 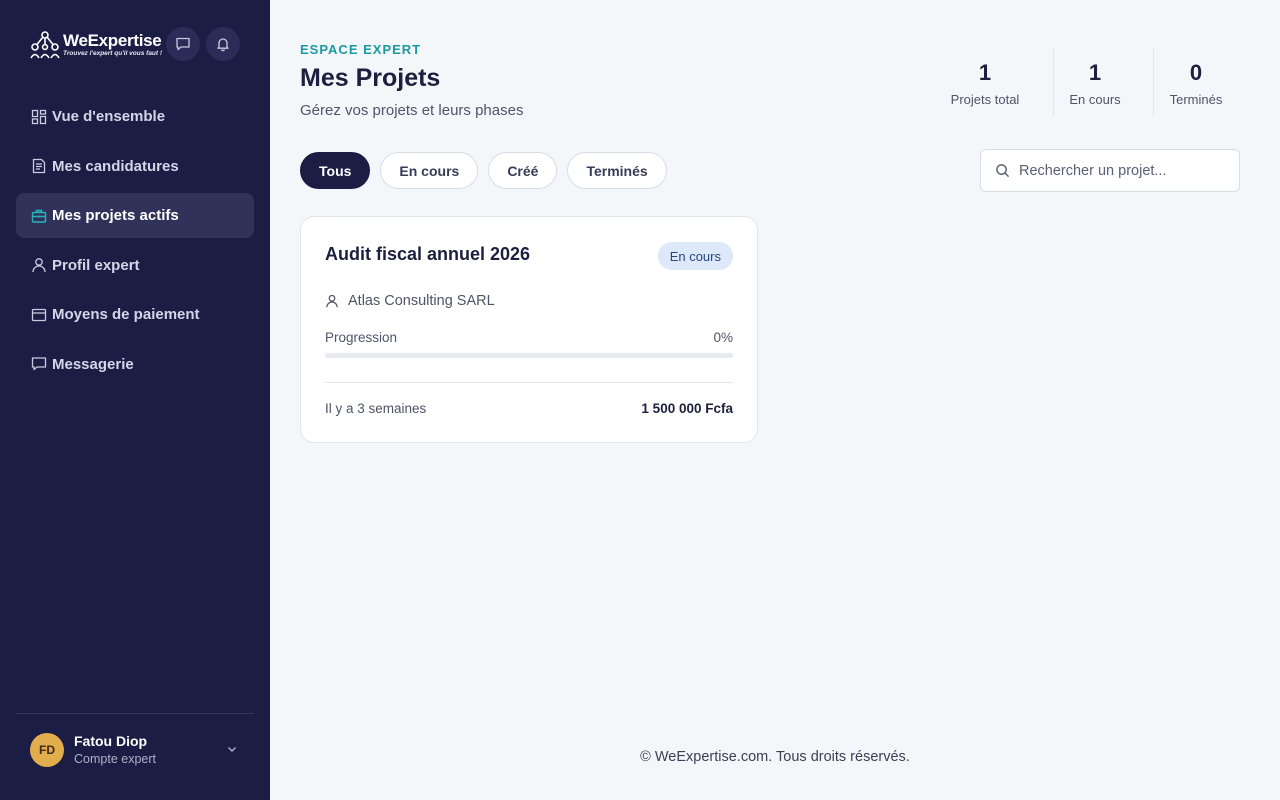 I want to click on progress-bar, so click(x=529, y=355).